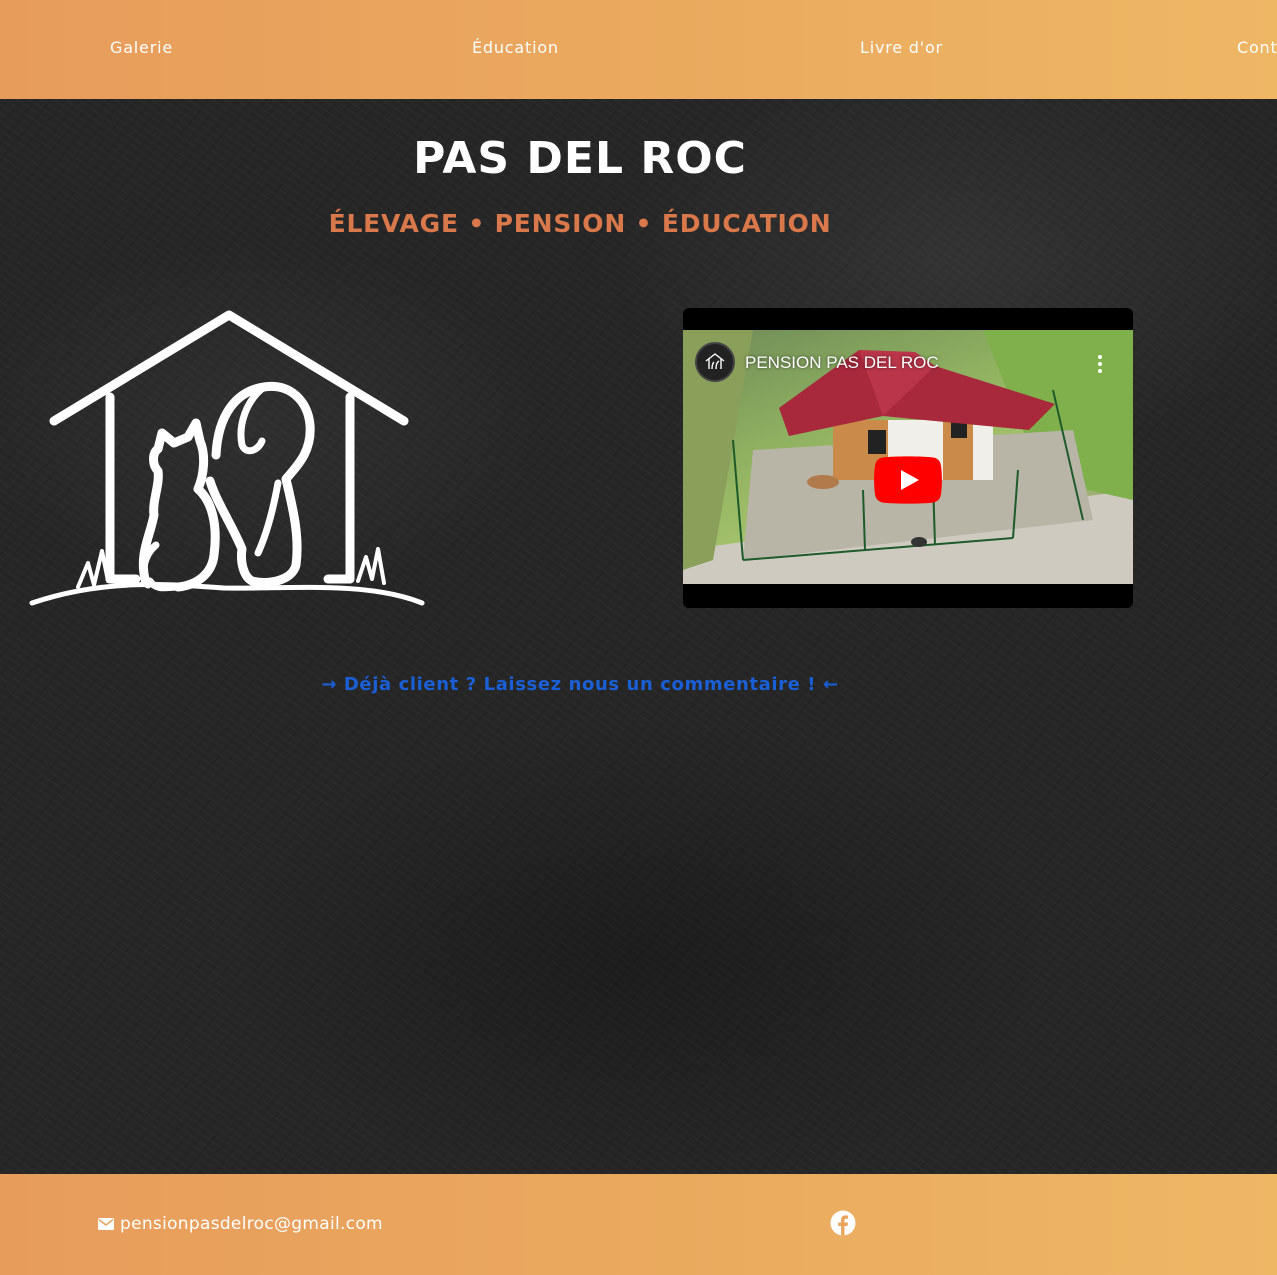  Describe the element at coordinates (901, 47) in the screenshot. I see `nav-item-livre-dor: Livre d'or` at that location.